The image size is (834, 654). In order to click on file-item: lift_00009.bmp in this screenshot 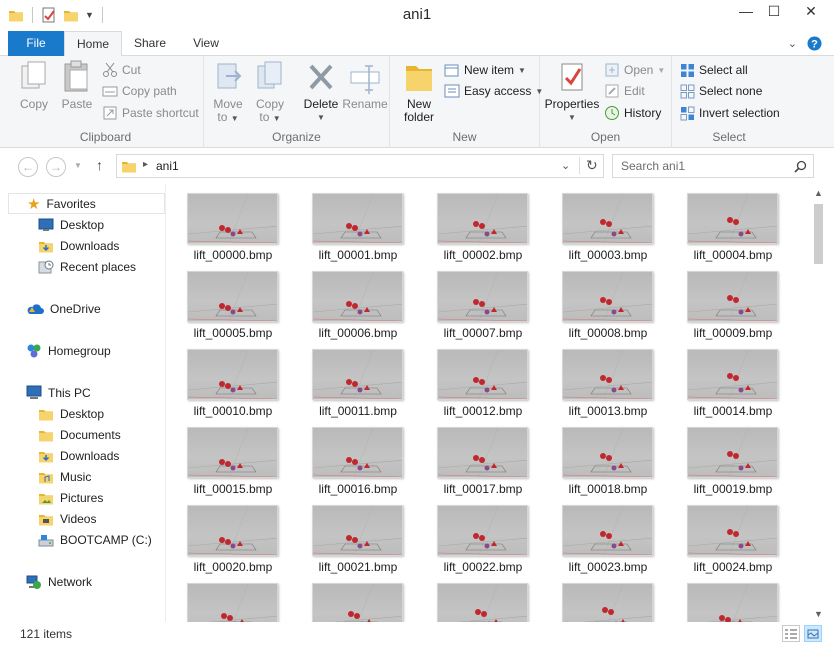, I will do `click(722, 301)`.